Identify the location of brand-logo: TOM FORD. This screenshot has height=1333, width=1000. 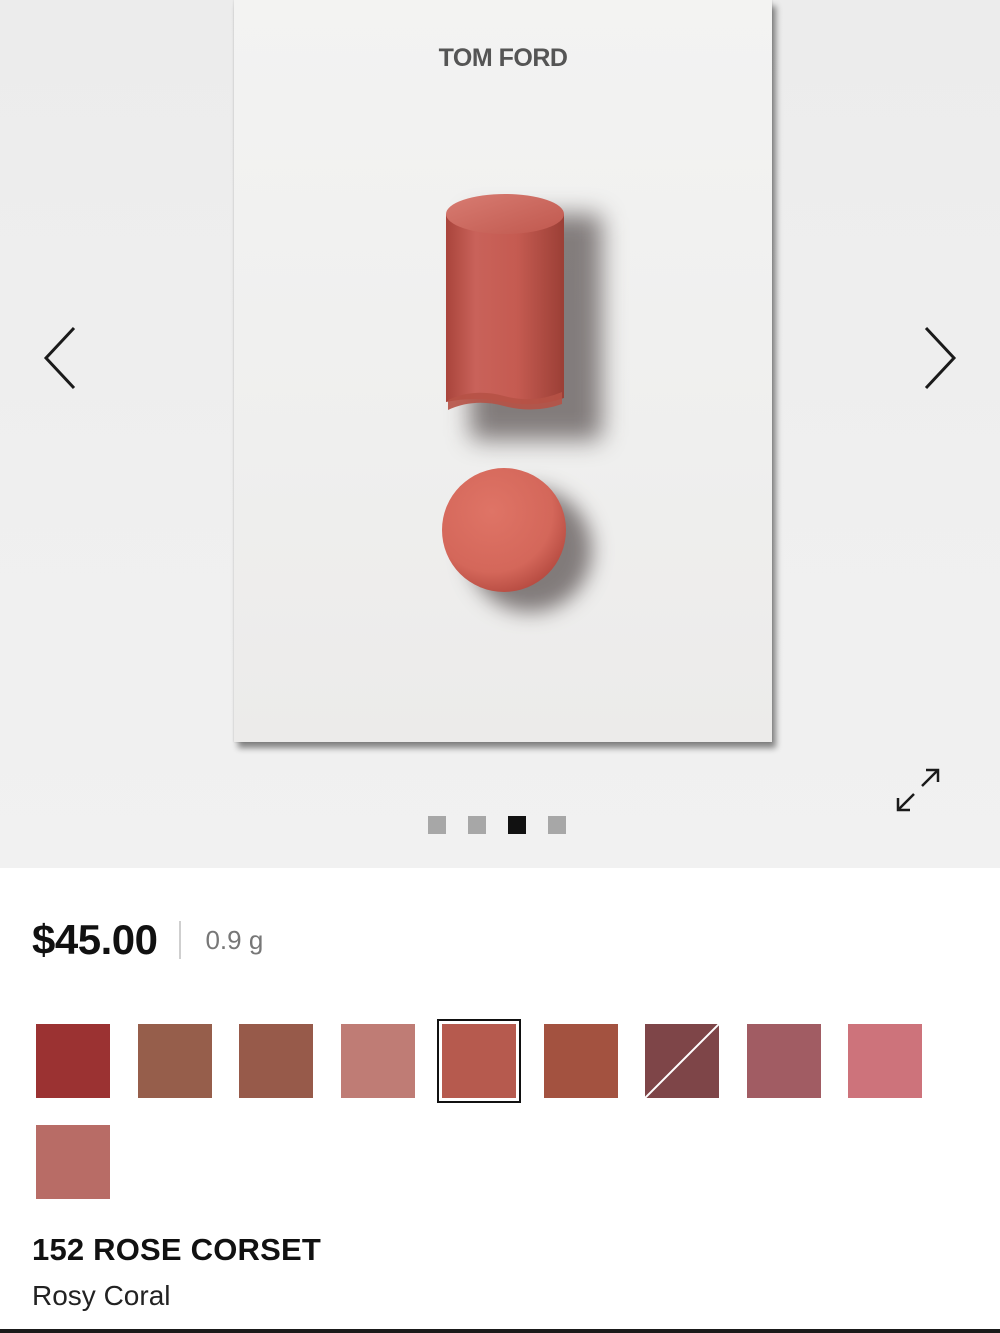
(503, 58).